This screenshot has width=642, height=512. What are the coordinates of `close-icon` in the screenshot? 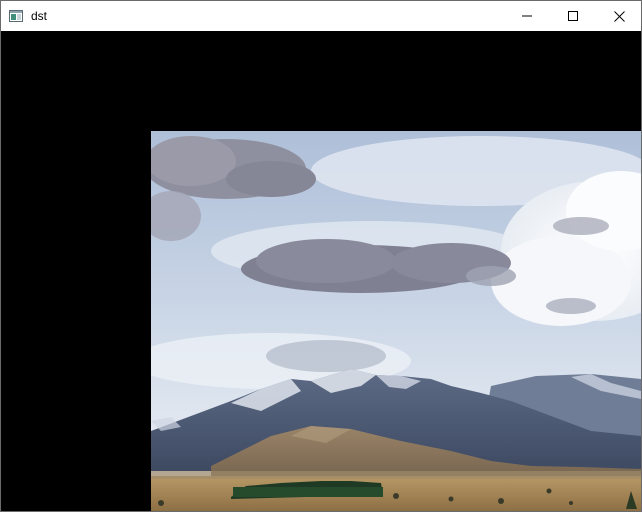 It's located at (619, 16).